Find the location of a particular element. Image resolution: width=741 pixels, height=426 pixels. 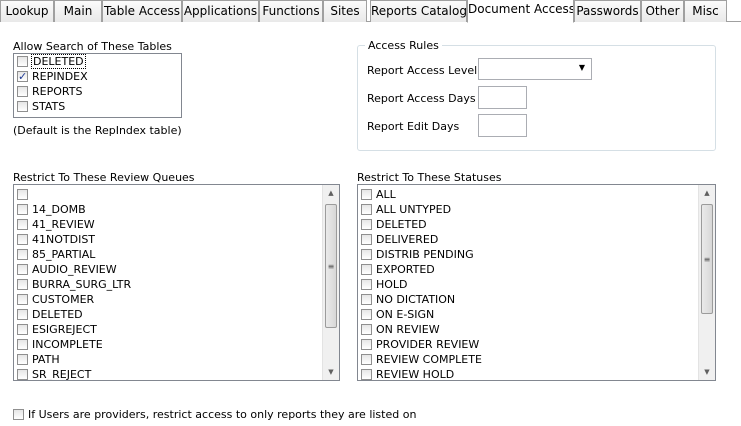

status-item: ON REVIEW is located at coordinates (536, 329).